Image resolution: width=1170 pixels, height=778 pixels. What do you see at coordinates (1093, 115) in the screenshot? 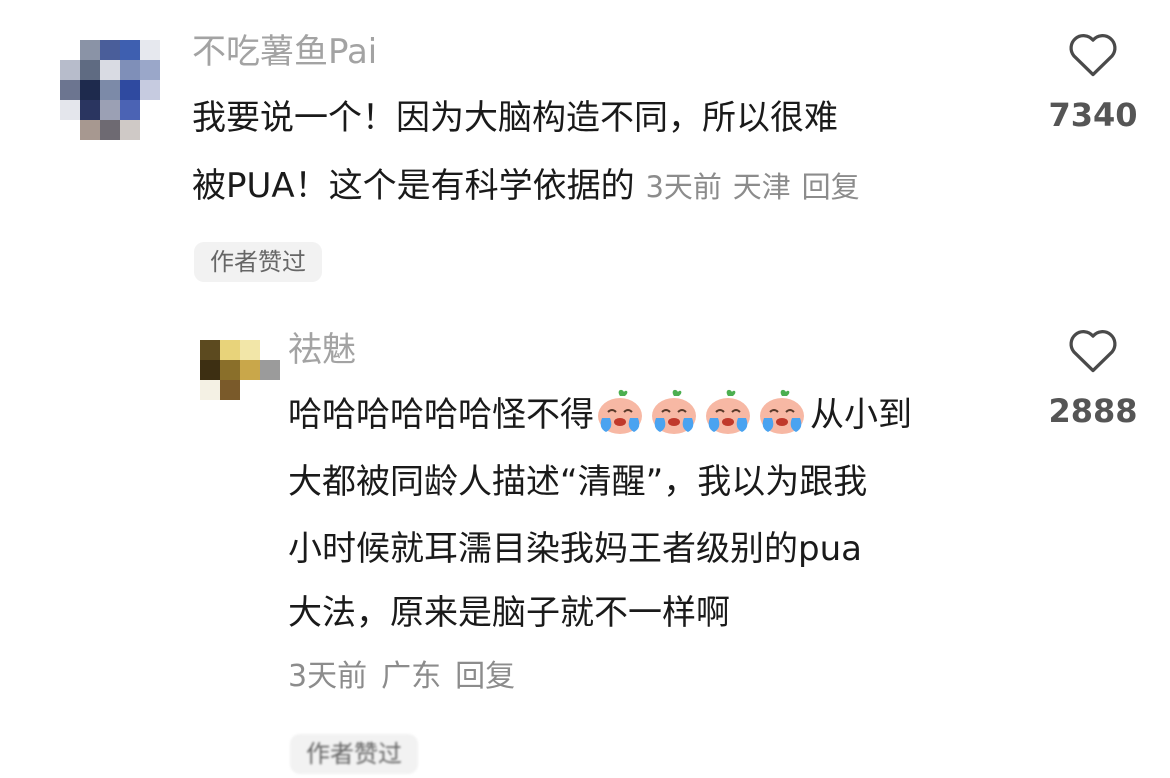
I see `like-count: 7340` at bounding box center [1093, 115].